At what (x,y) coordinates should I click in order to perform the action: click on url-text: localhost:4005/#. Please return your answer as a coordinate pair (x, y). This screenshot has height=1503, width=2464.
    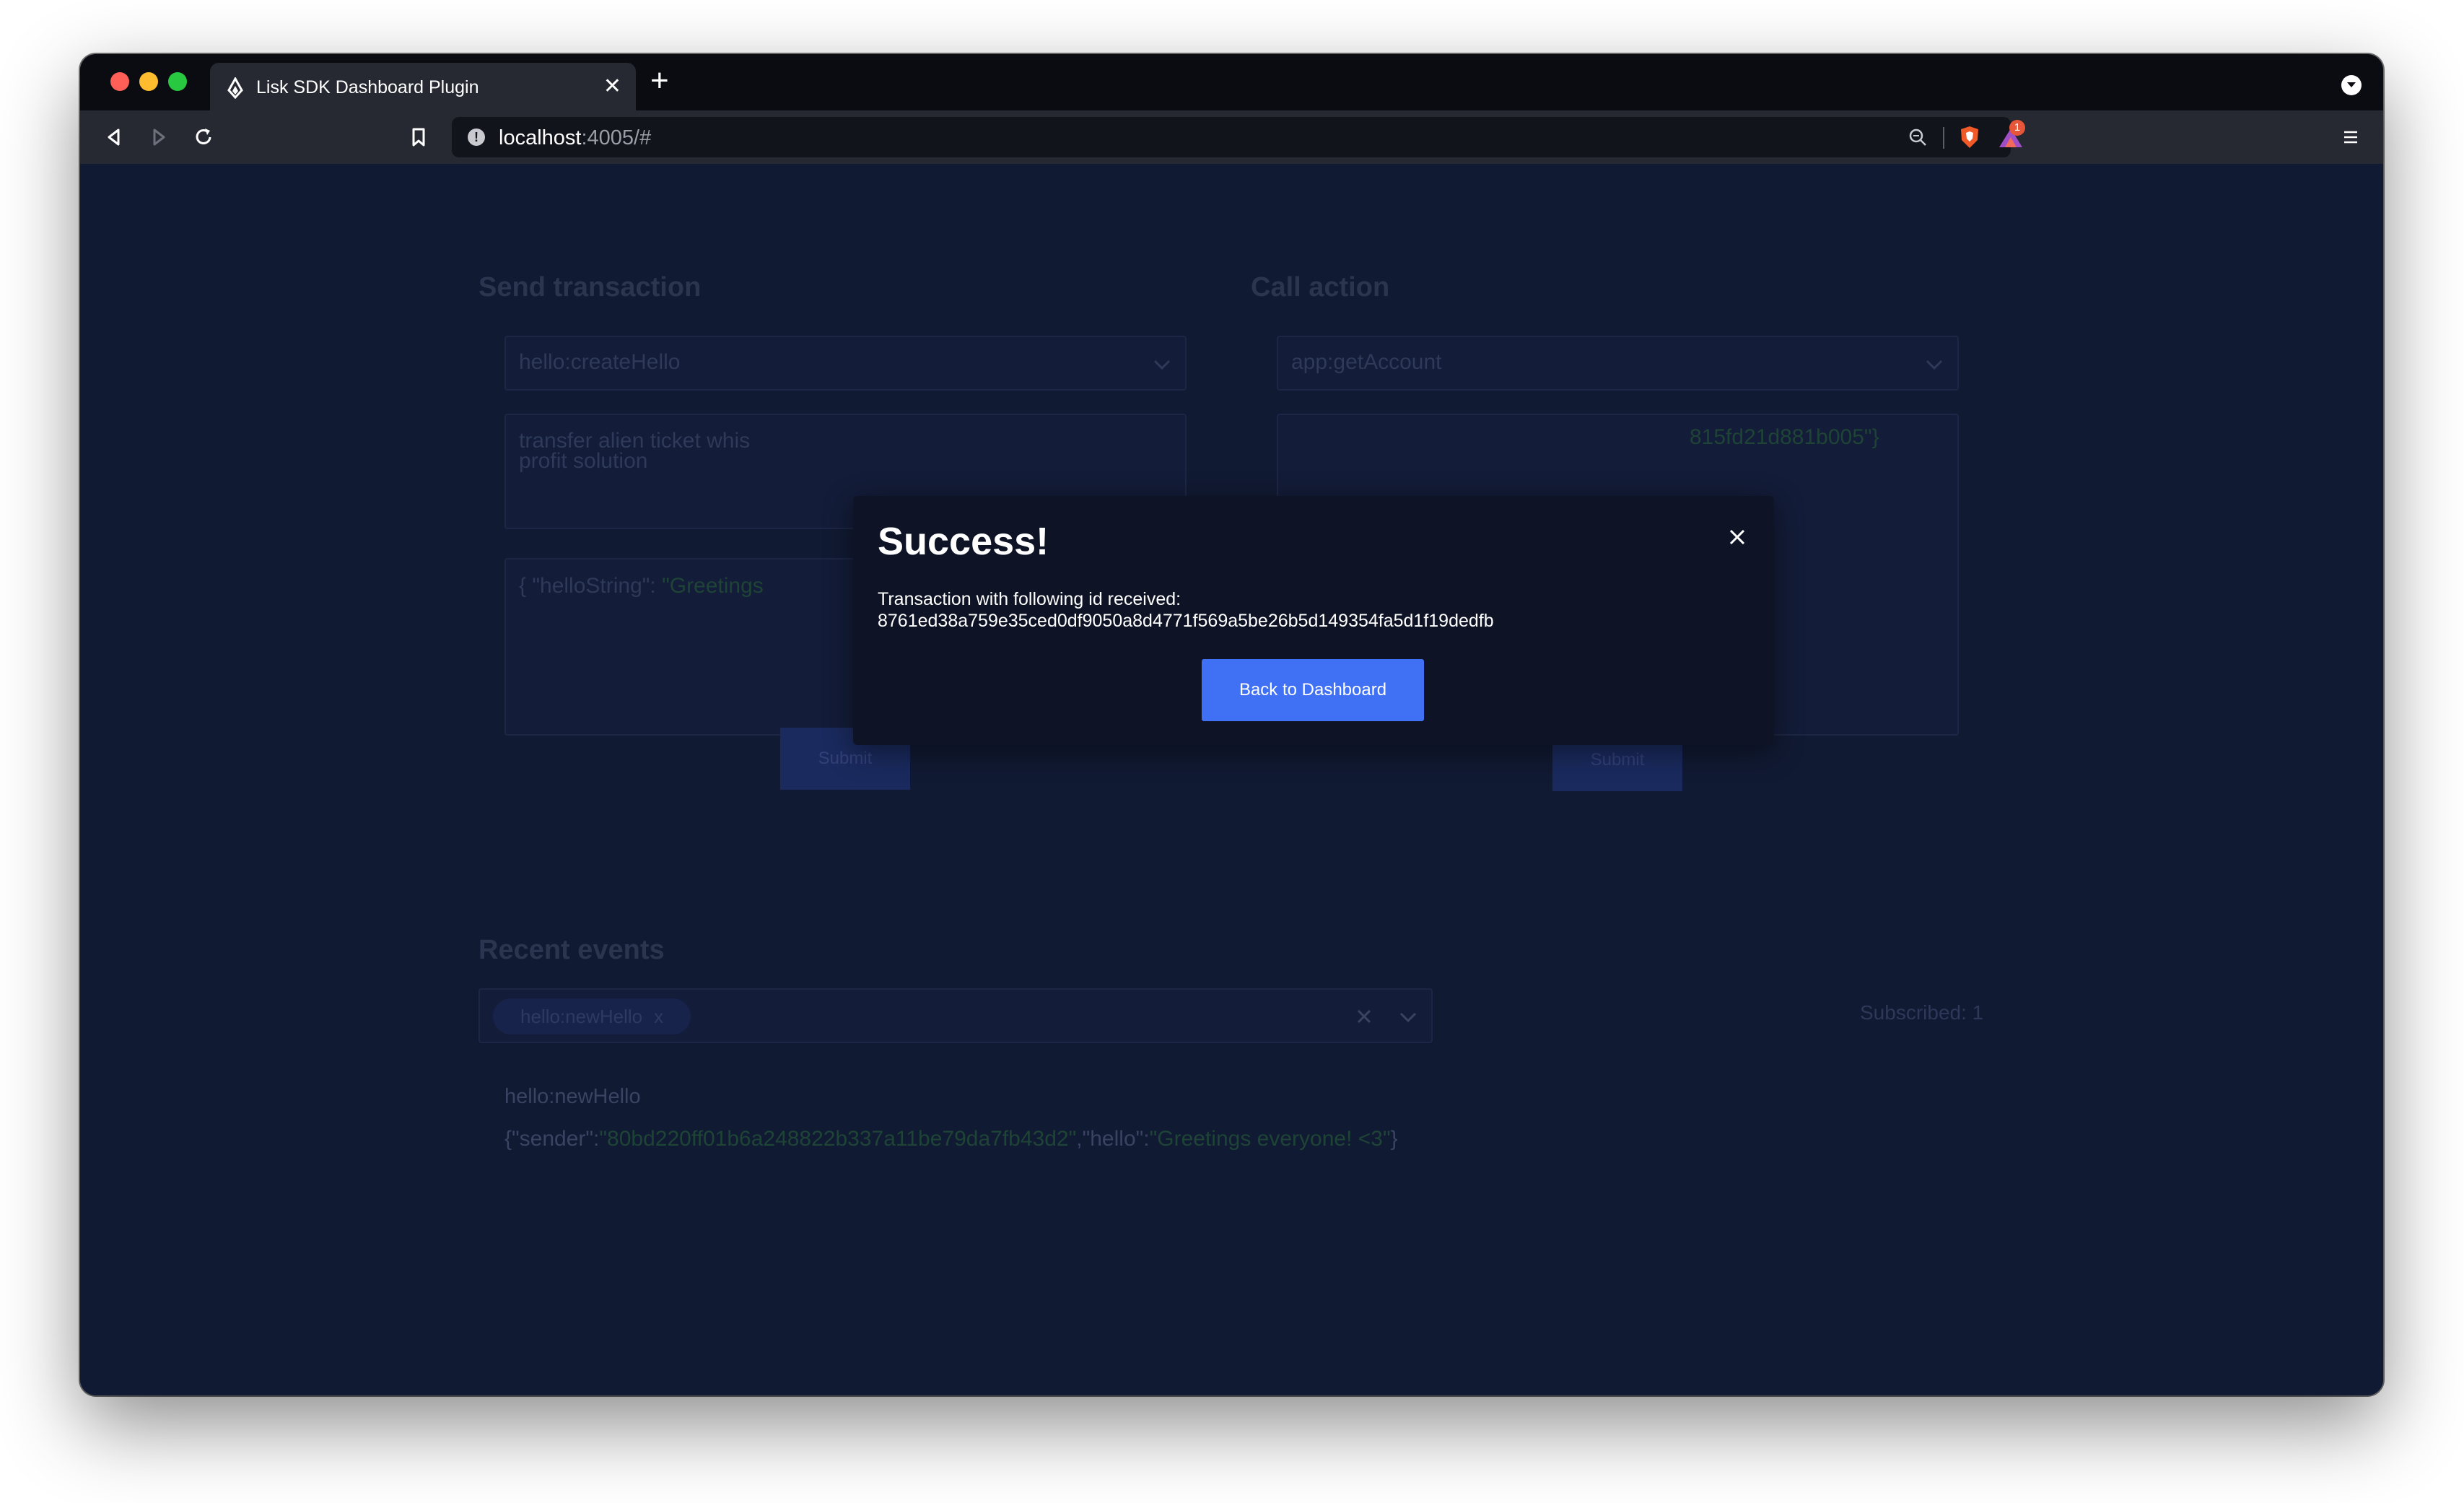
    Looking at the image, I should click on (575, 138).